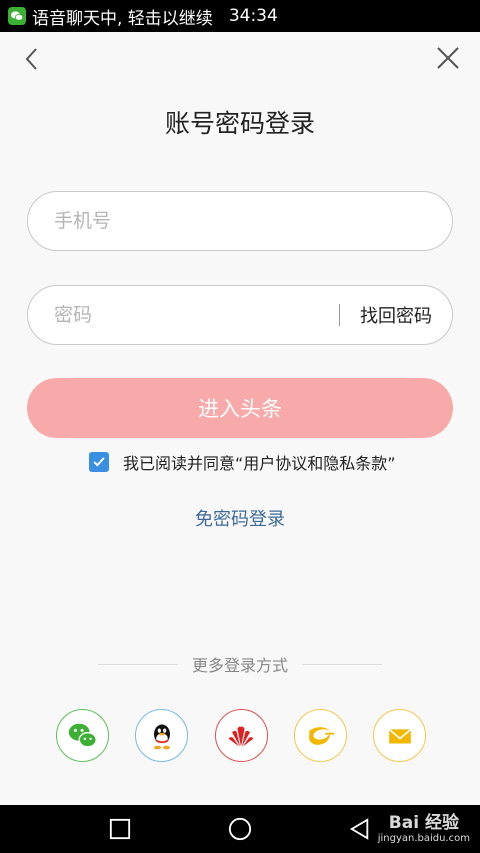 Image resolution: width=480 pixels, height=853 pixels. I want to click on divider-left, so click(137, 664).